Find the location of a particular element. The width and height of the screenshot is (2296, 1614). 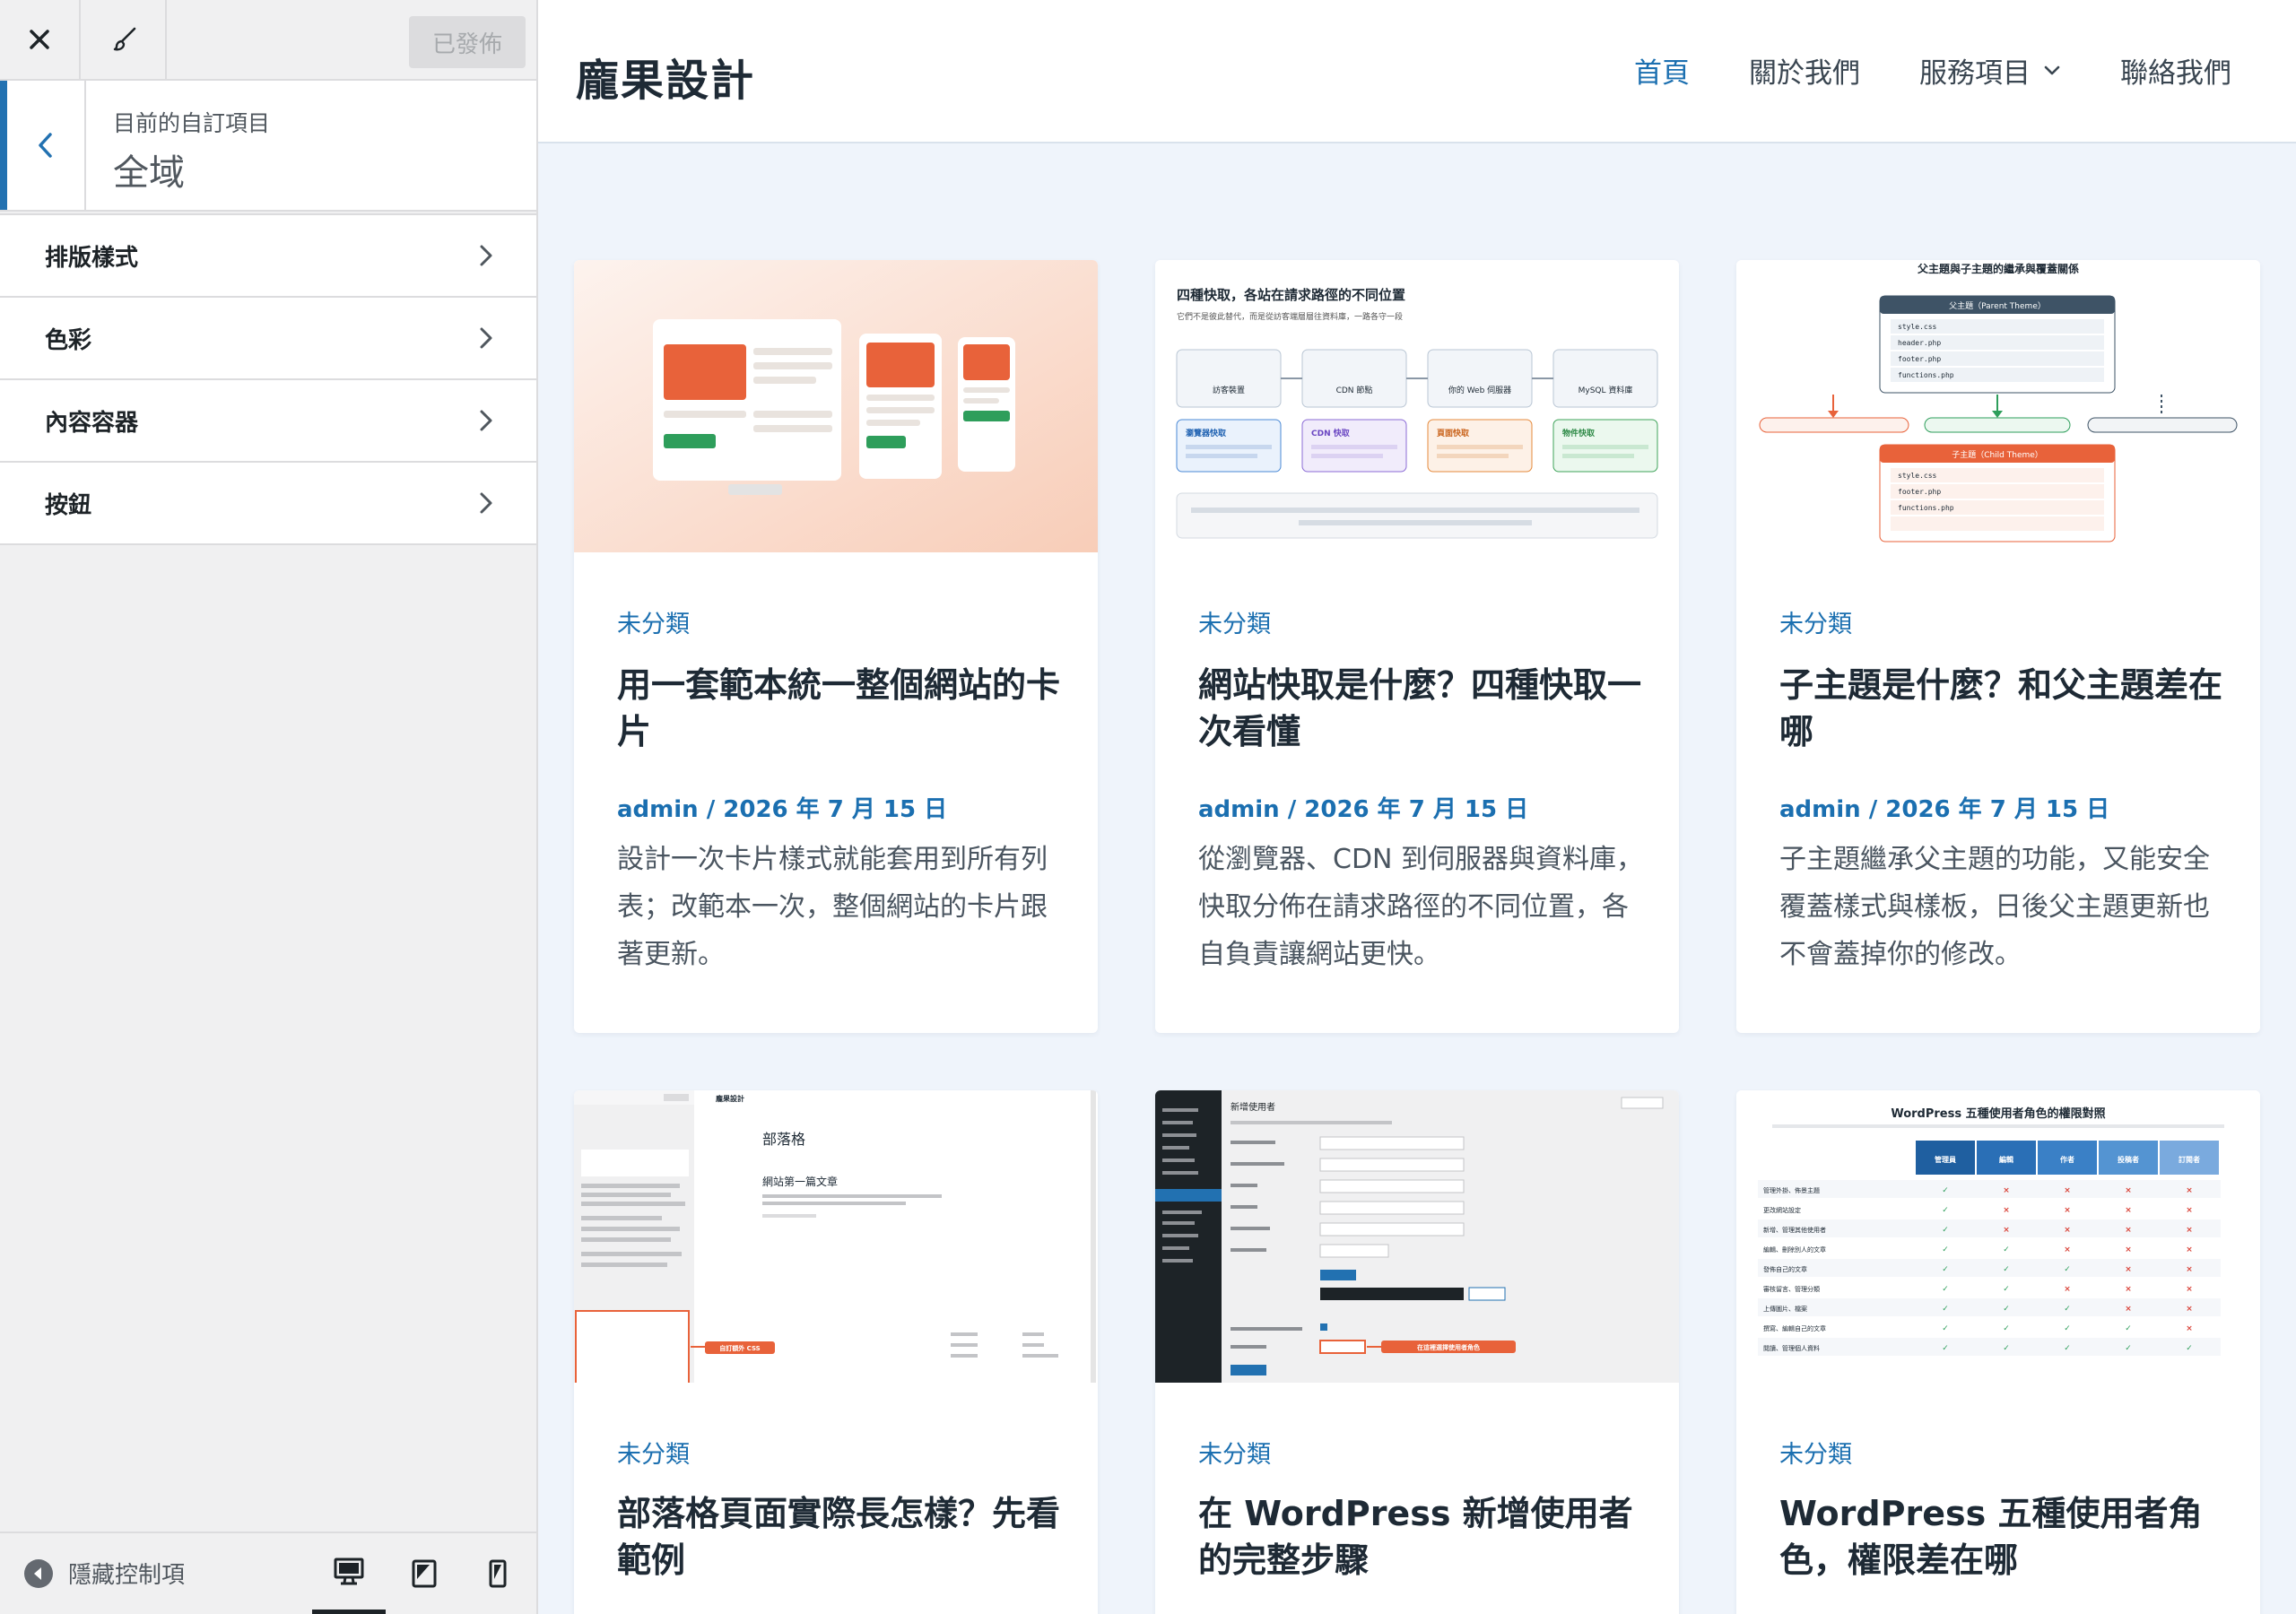

back-button is located at coordinates (43, 145).